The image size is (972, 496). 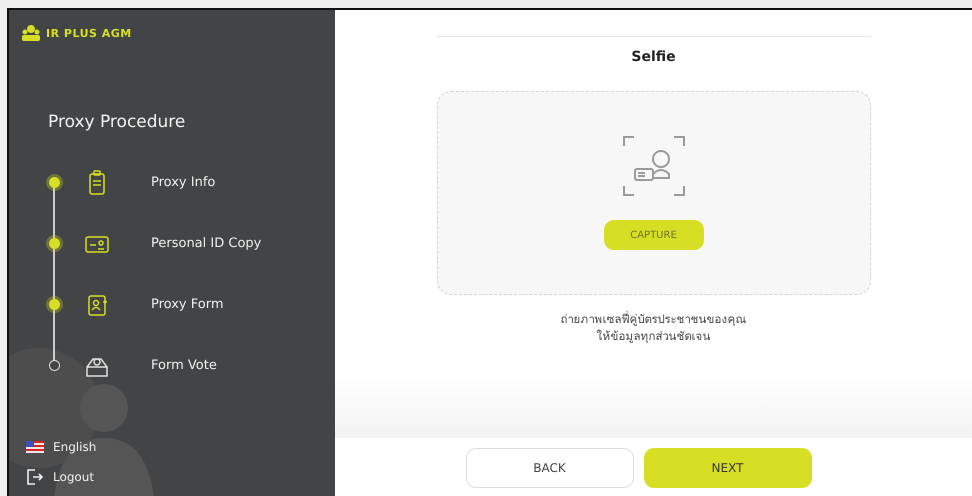 I want to click on language-selector: English, so click(x=74, y=447).